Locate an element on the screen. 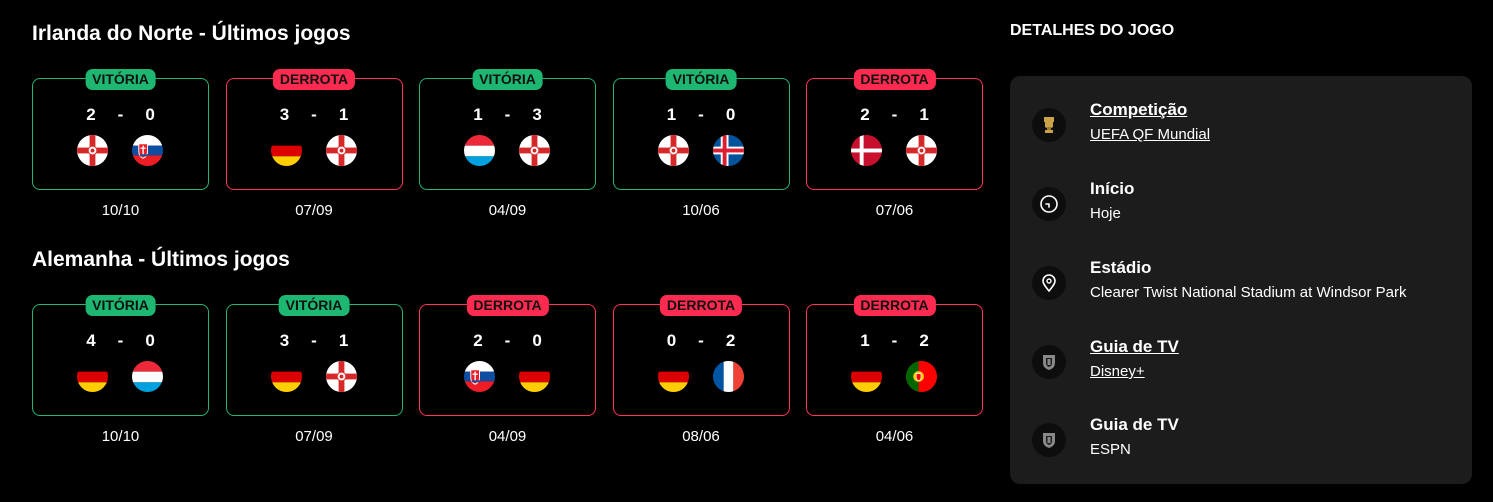 The image size is (1493, 502). game-card: DERROTA 2 - 0 is located at coordinates (507, 355).